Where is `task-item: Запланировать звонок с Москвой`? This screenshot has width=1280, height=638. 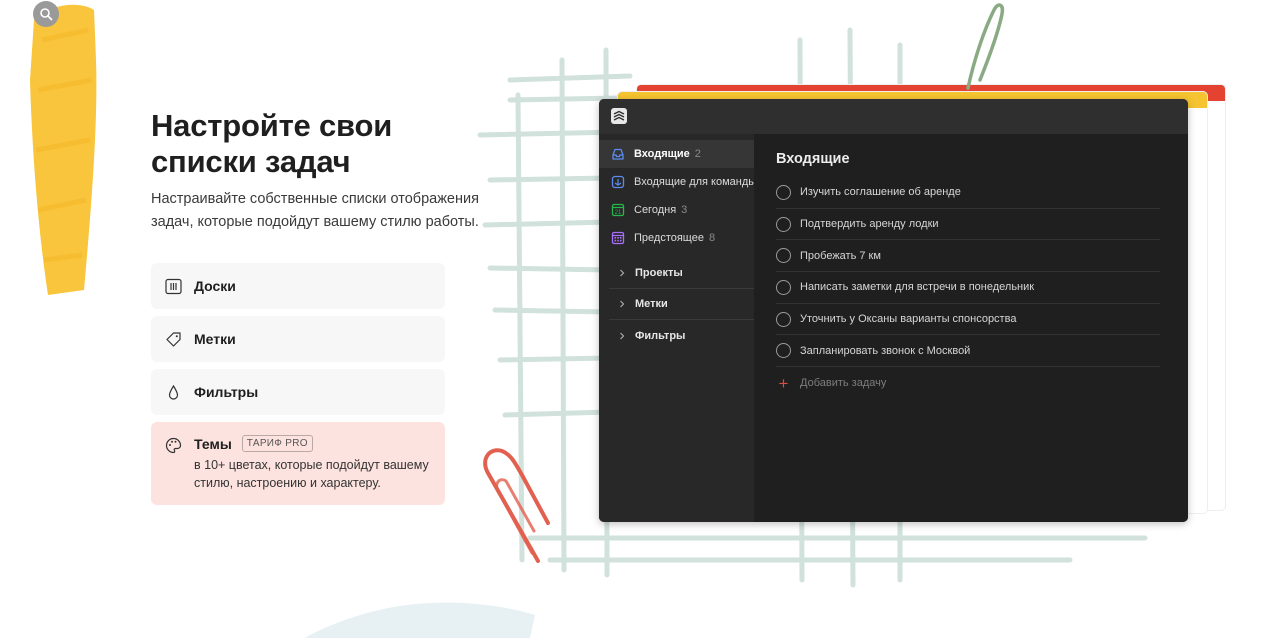
task-item: Запланировать звонок с Москвой is located at coordinates (968, 351).